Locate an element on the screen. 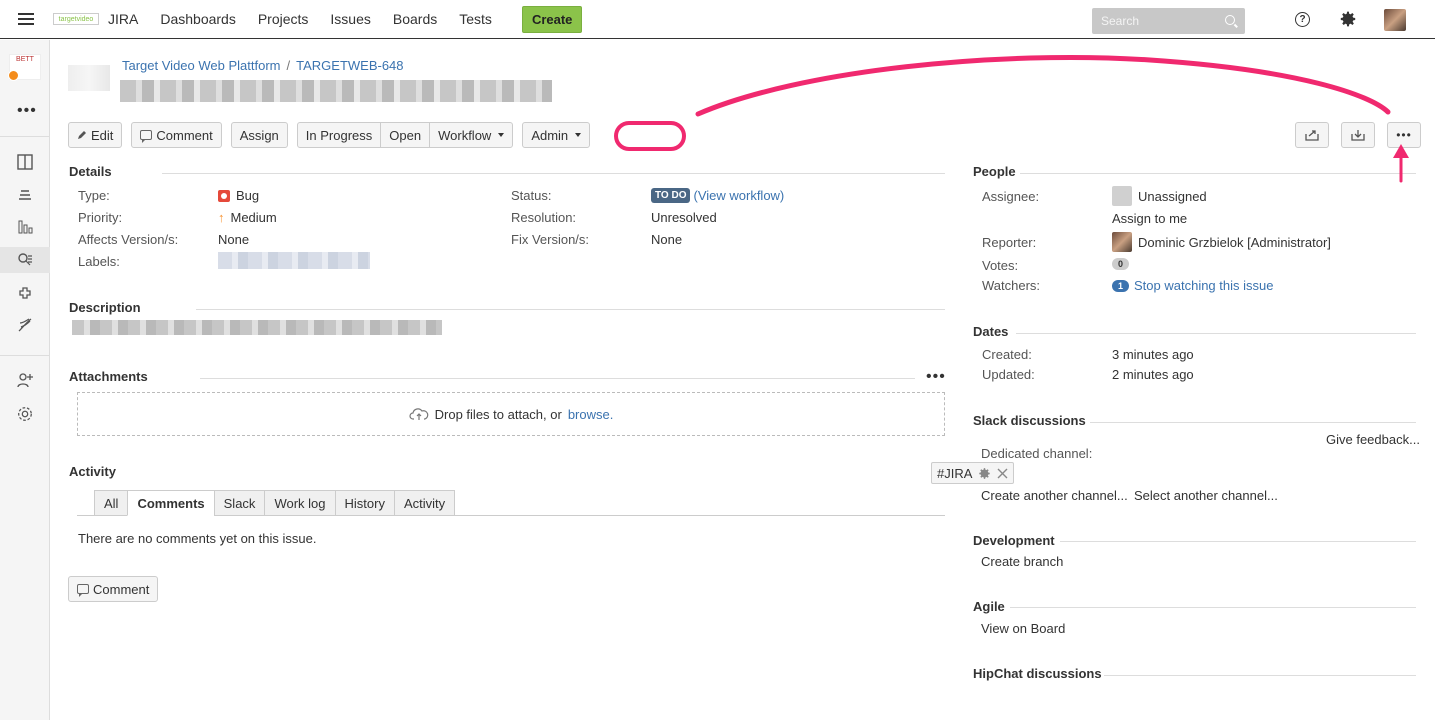  menu-icon is located at coordinates (26, 19).